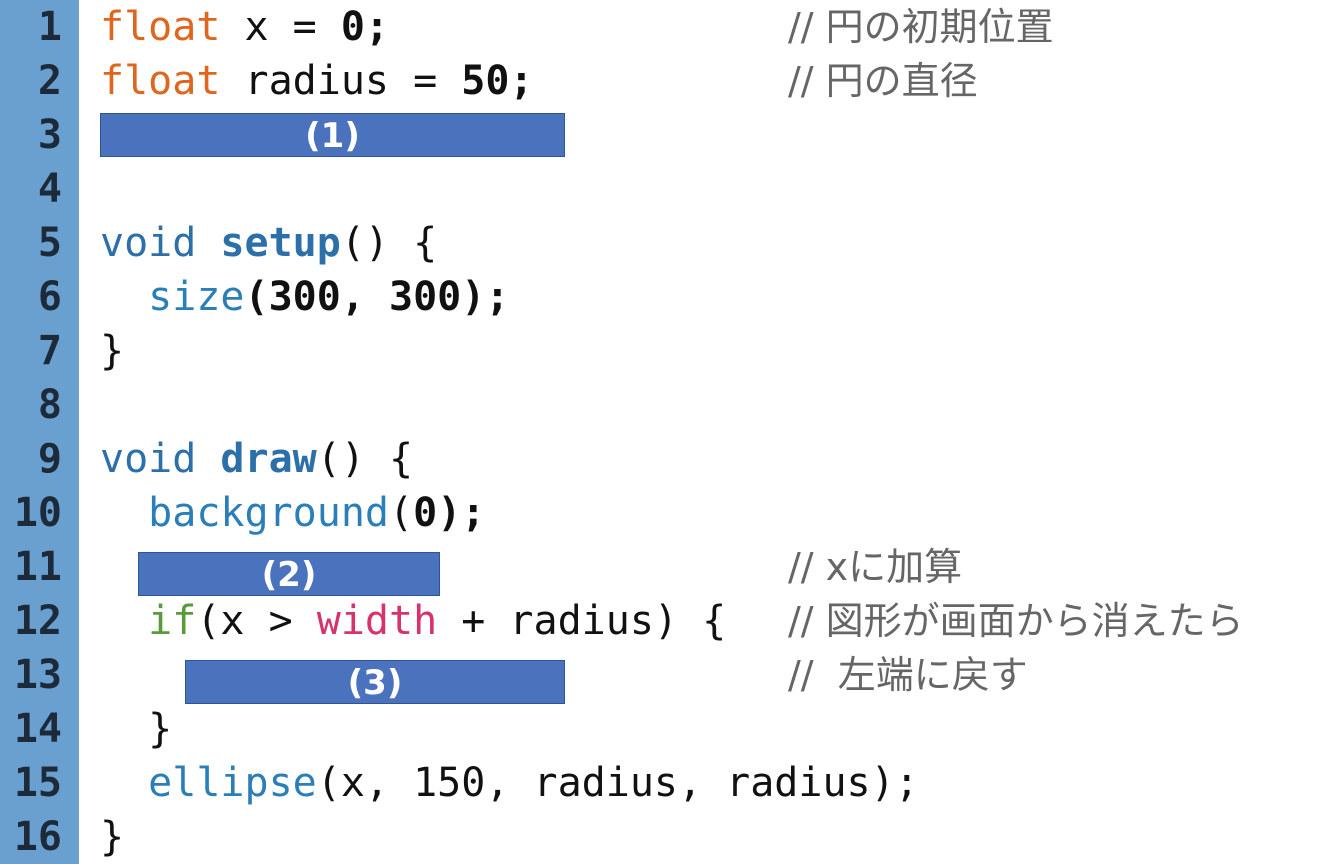 The width and height of the screenshot is (1342, 864). I want to click on code-line: 14 }, so click(671, 729).